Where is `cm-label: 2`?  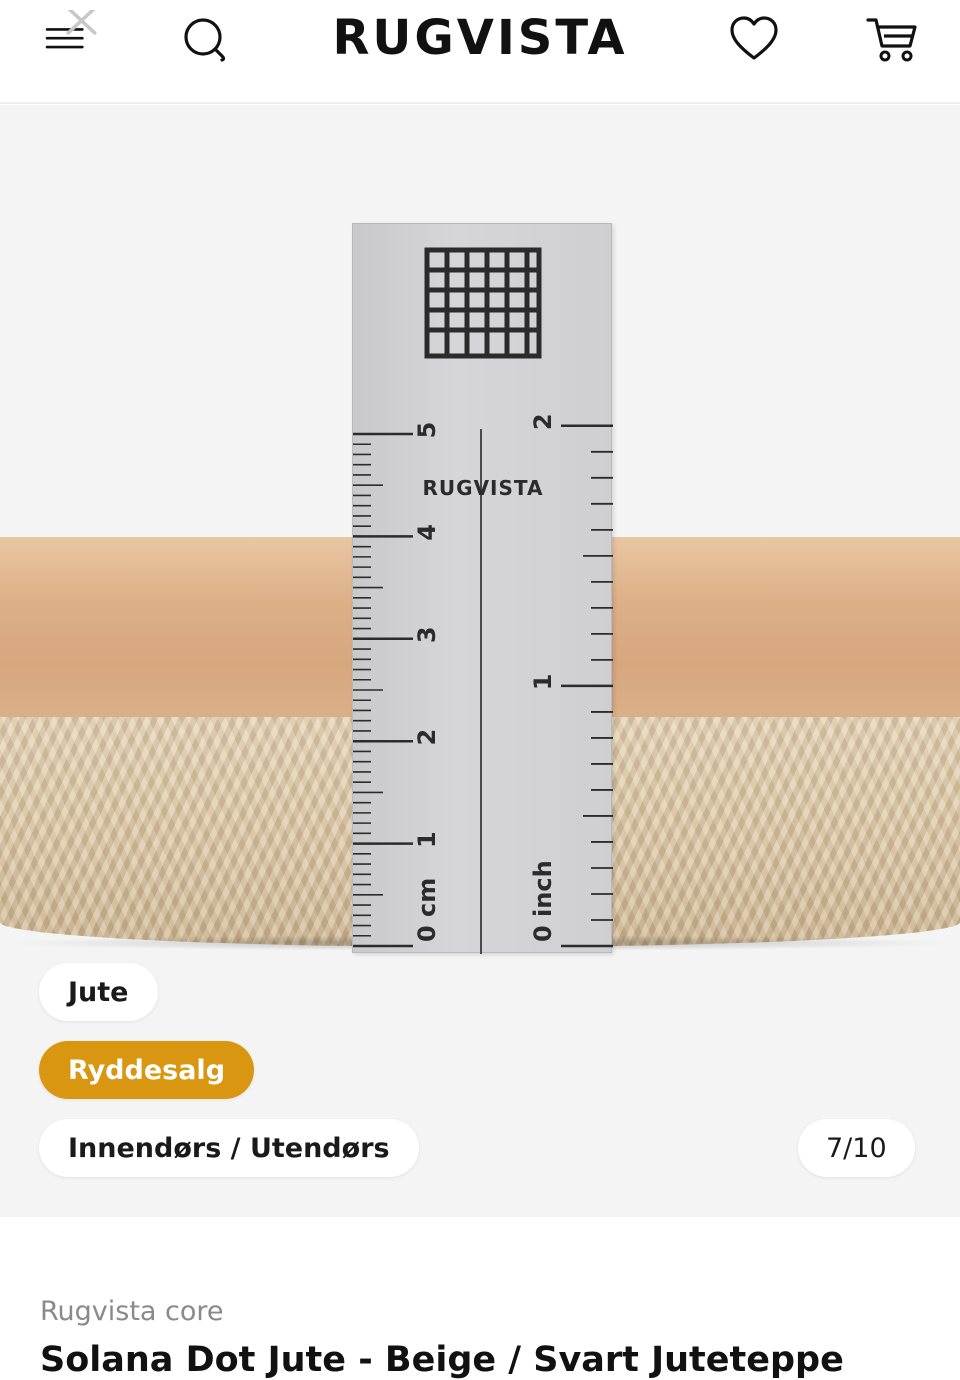
cm-label: 2 is located at coordinates (427, 737).